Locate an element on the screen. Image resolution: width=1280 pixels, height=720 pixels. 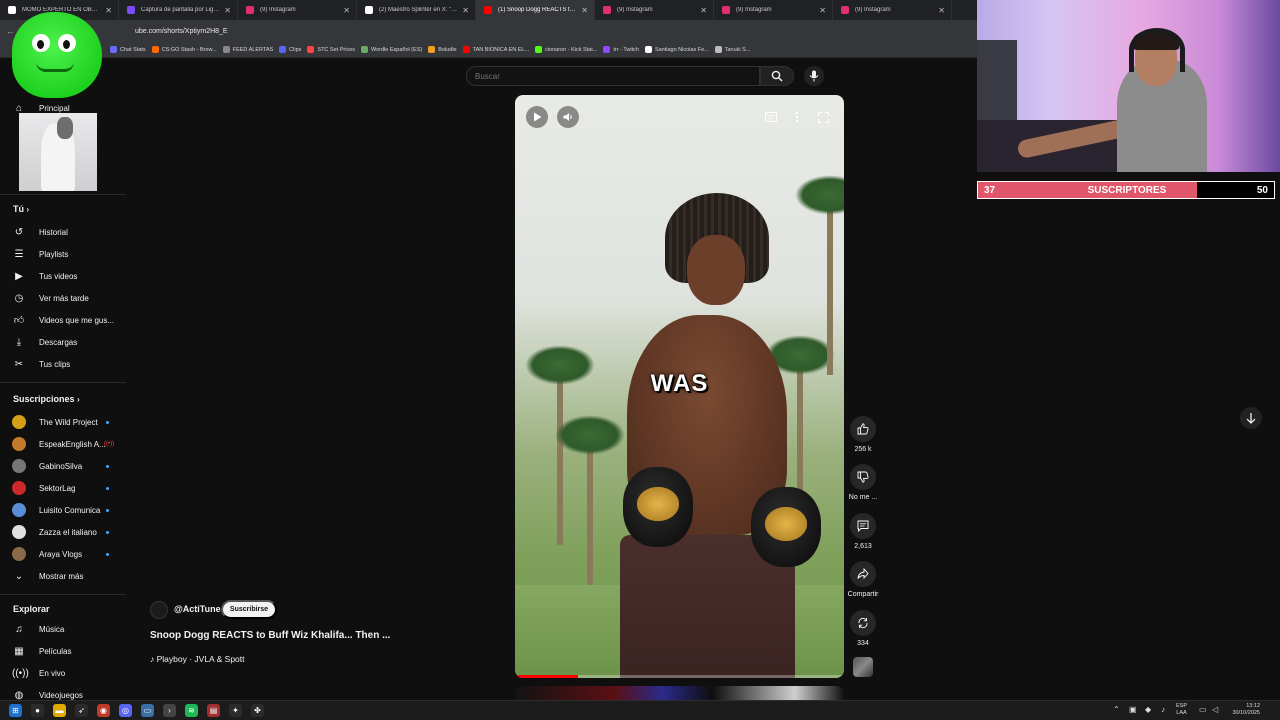
next-video-button is located at coordinates (1251, 418).